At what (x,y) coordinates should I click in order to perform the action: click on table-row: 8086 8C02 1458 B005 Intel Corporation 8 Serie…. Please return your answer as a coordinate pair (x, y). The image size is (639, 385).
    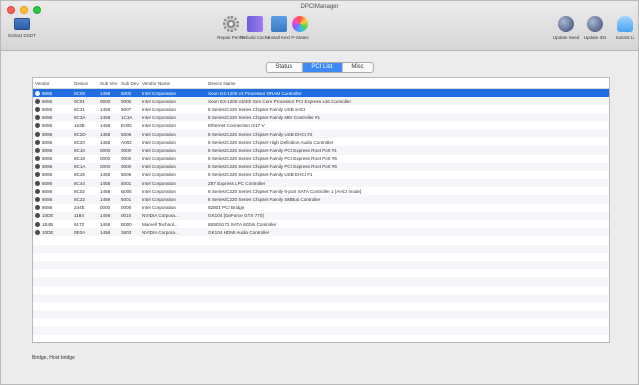
    Looking at the image, I should click on (321, 191).